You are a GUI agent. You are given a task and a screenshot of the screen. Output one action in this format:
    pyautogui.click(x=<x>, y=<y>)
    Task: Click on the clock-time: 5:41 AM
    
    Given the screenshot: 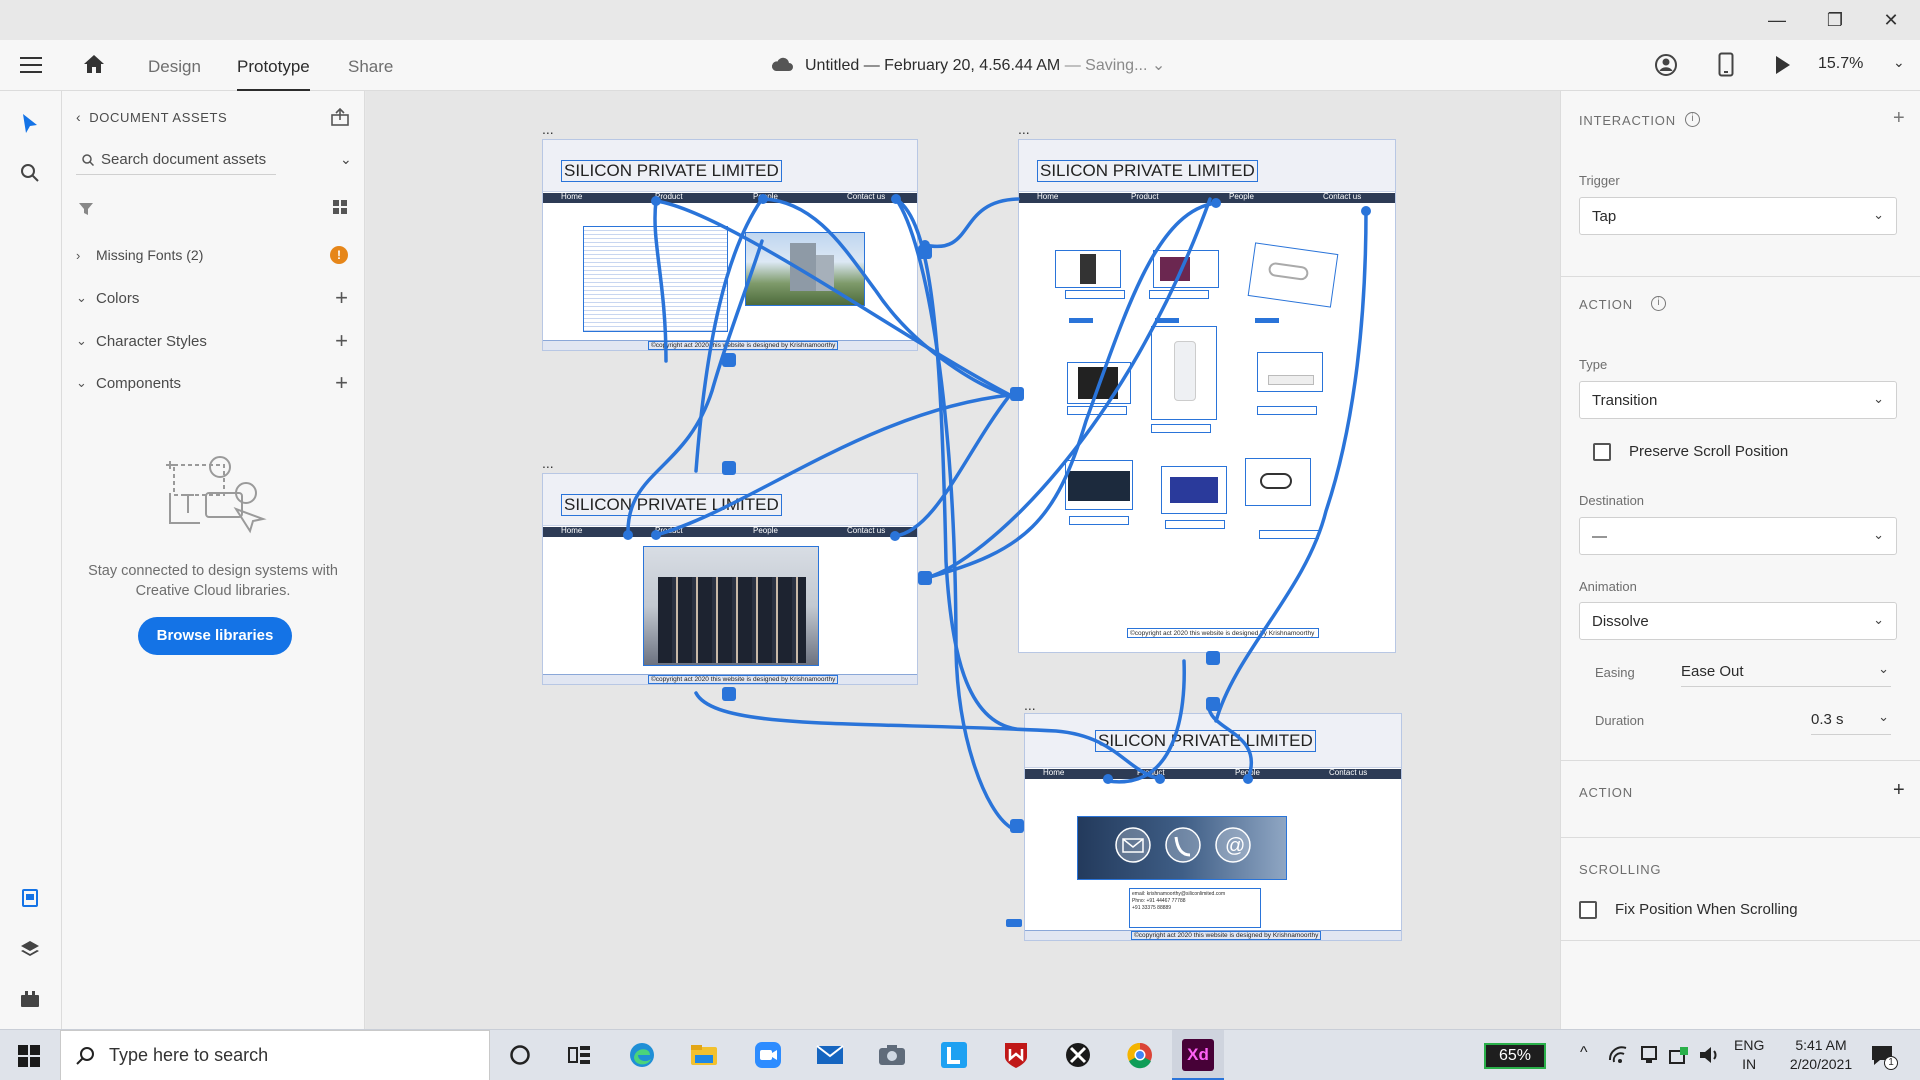 What is the action you would take?
    pyautogui.click(x=1821, y=1045)
    